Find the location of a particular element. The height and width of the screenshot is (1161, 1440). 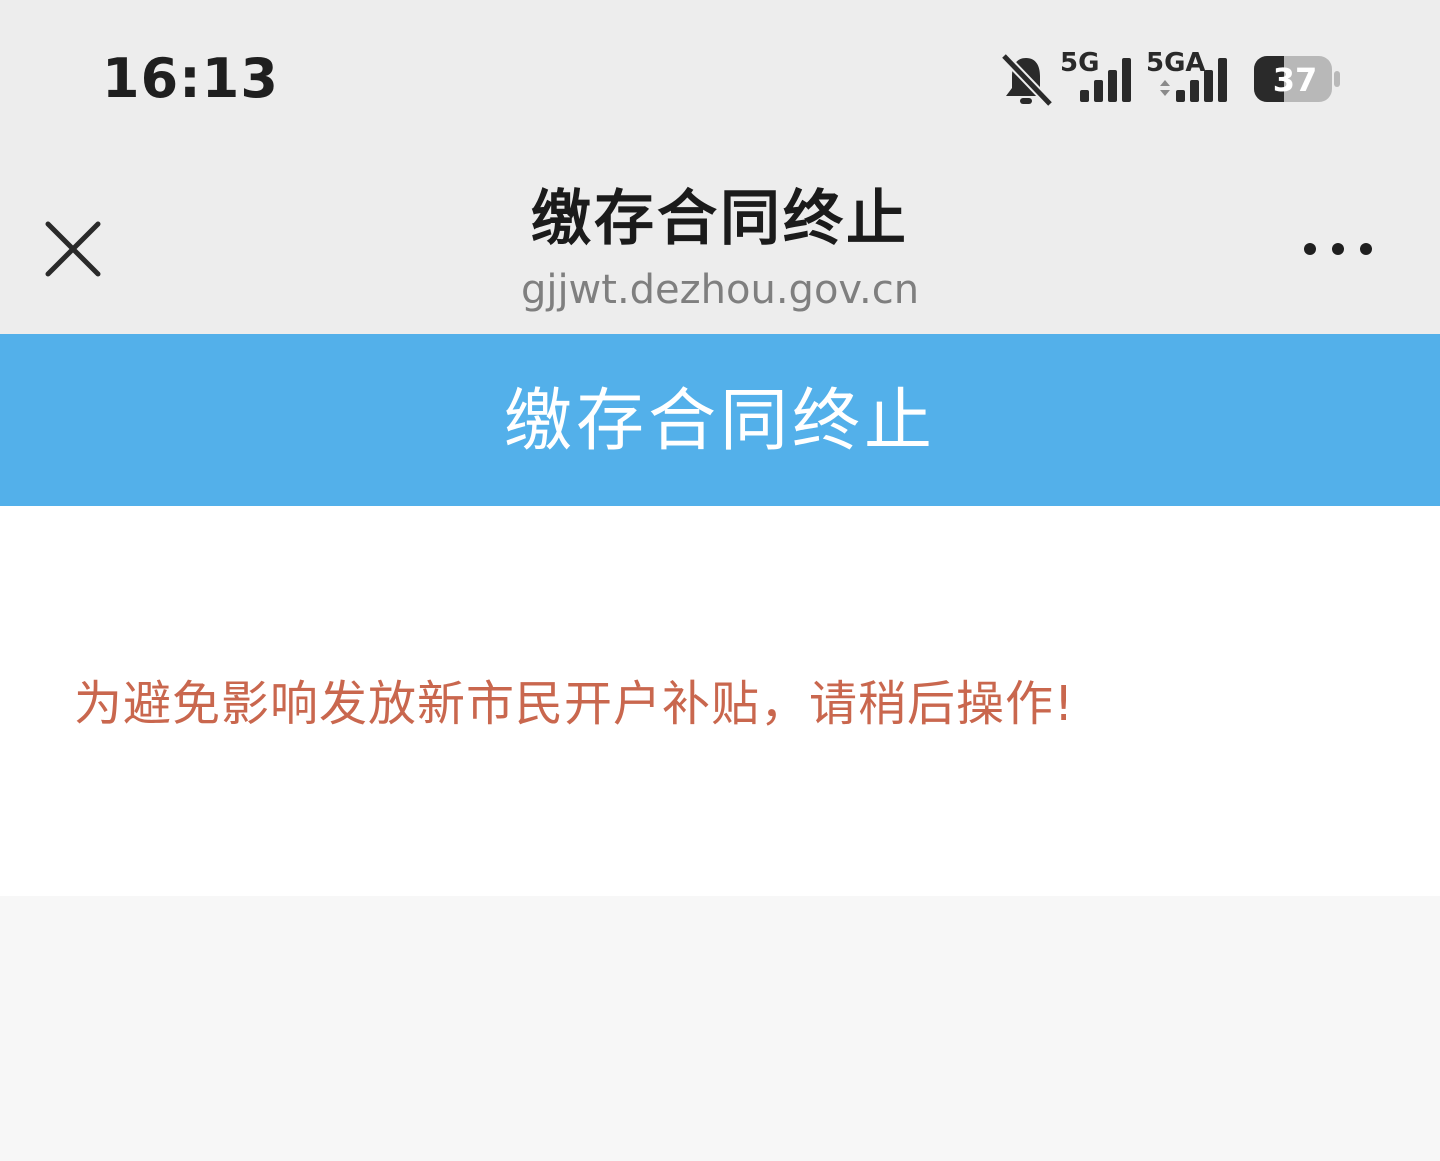

network-label-1: 5G is located at coordinates (1079, 63).